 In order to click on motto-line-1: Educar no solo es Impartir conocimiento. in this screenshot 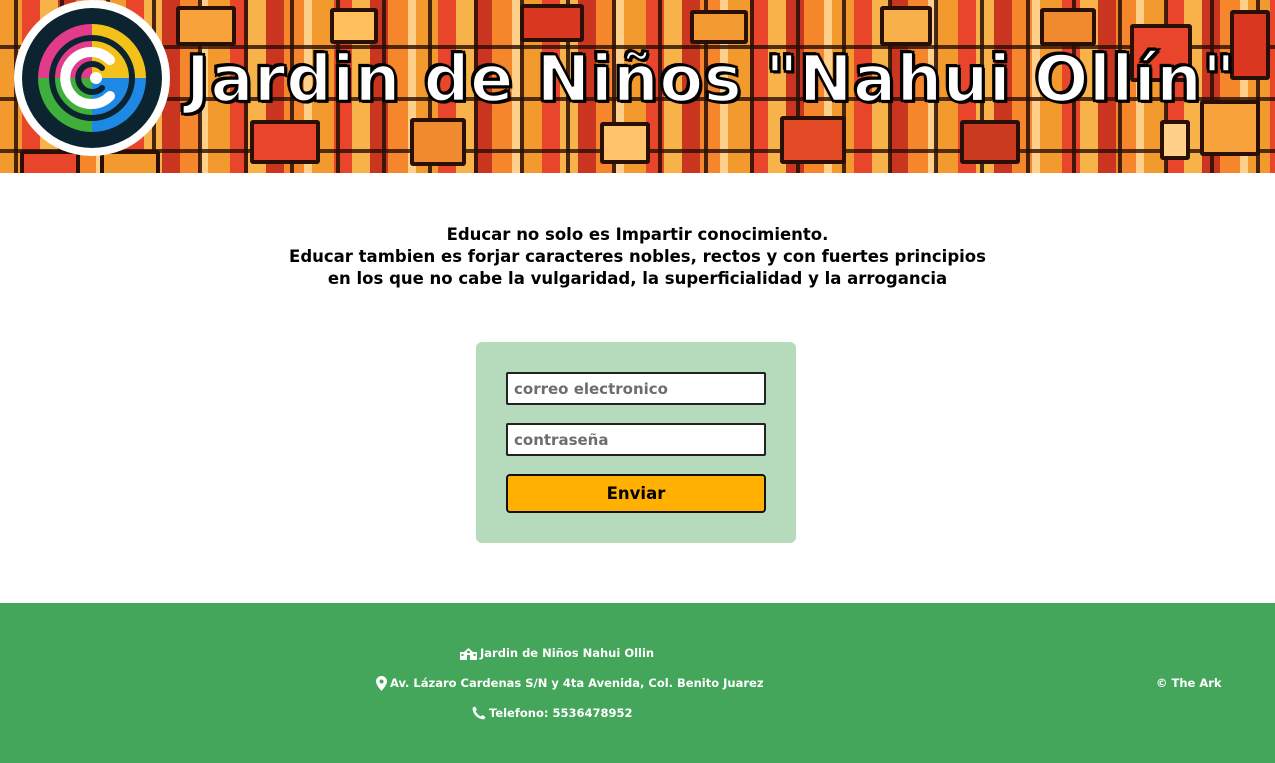, I will do `click(637, 234)`.